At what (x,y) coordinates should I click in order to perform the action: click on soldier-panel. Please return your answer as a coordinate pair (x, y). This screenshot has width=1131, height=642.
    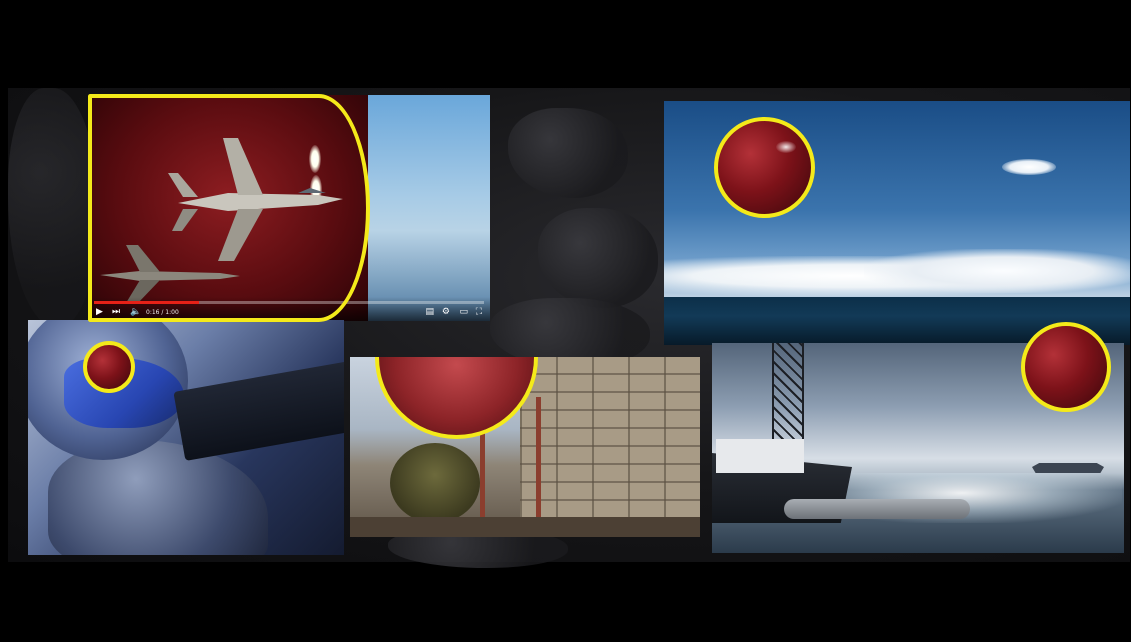
    Looking at the image, I should click on (186, 437).